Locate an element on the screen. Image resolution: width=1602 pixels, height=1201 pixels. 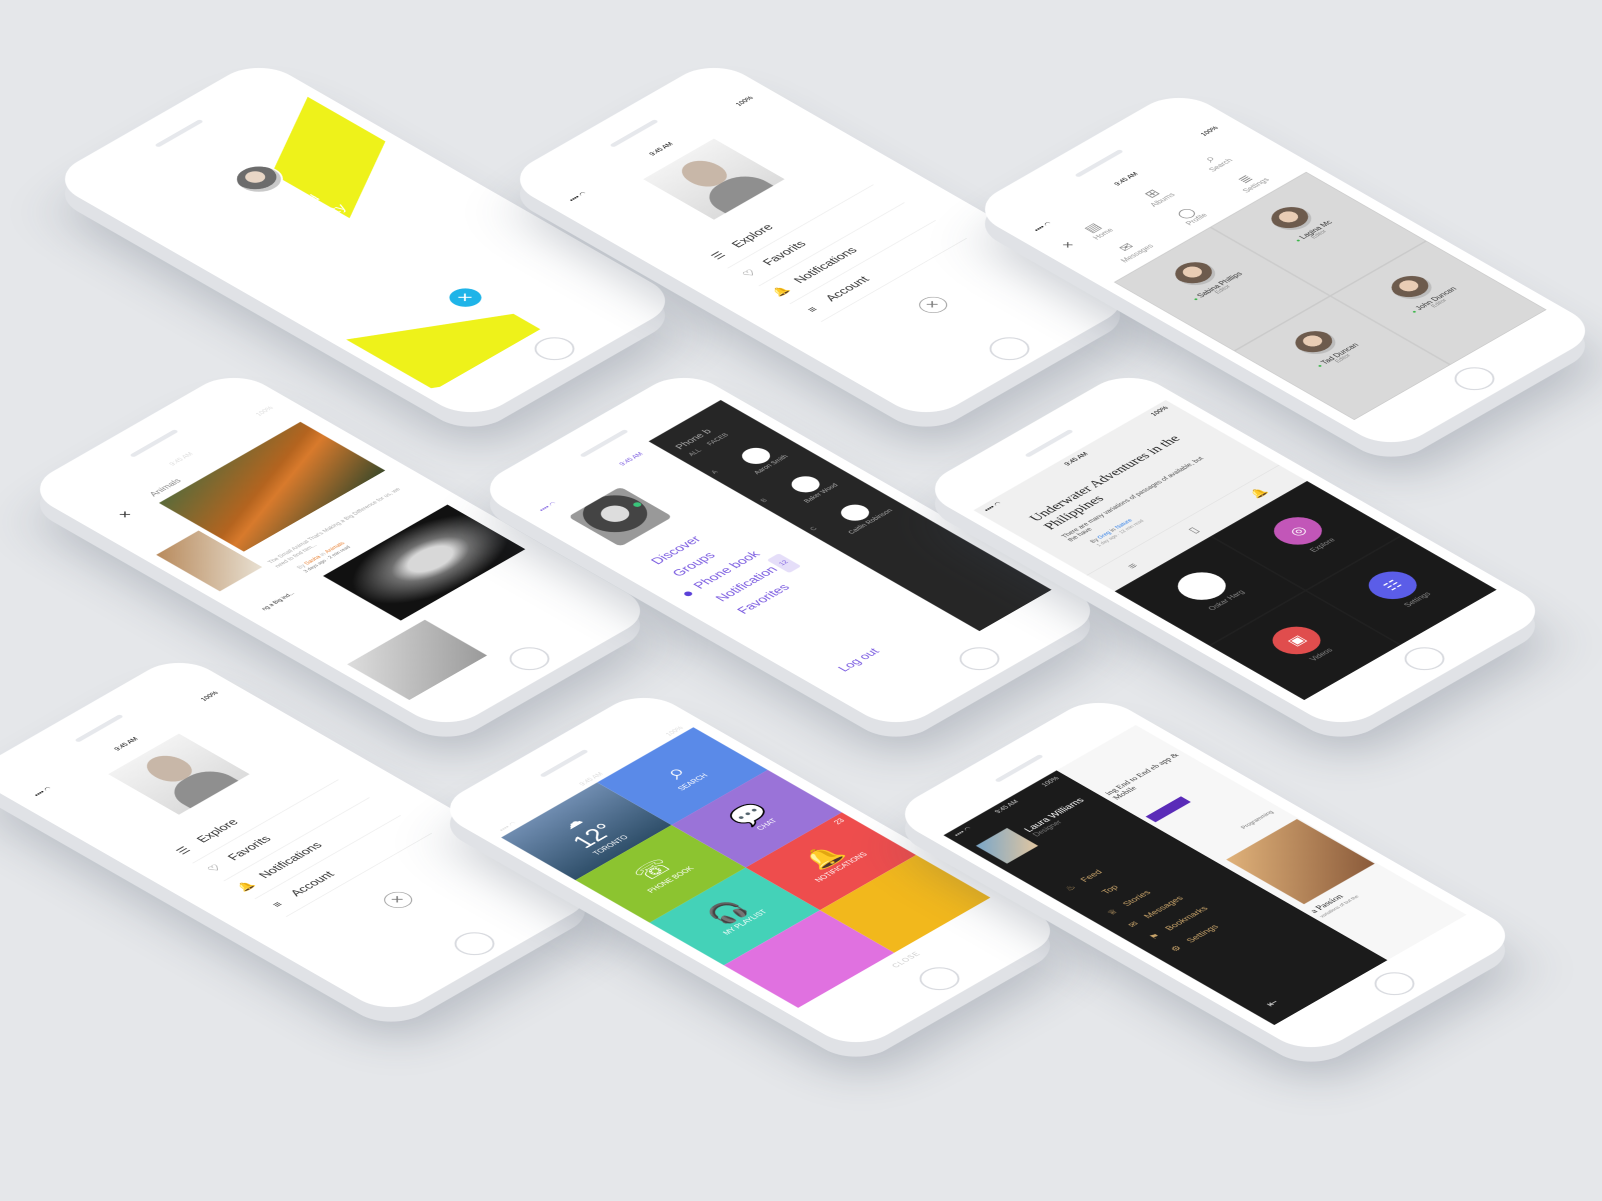
category-label: Programming is located at coordinates (1258, 820).